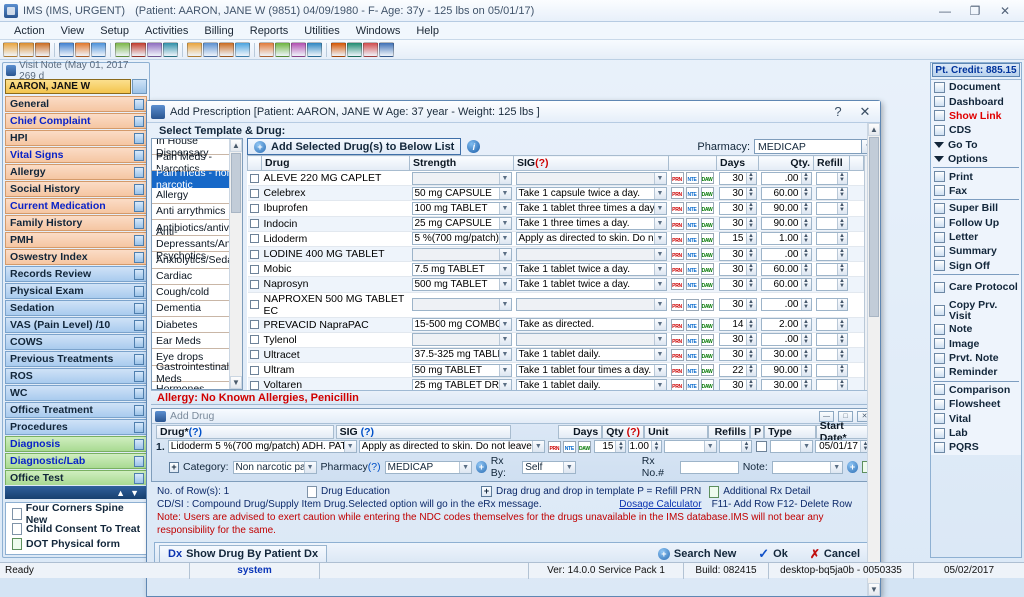  Describe the element at coordinates (68, 86) in the screenshot. I see `patient-name-field: AARON, JANE W` at that location.